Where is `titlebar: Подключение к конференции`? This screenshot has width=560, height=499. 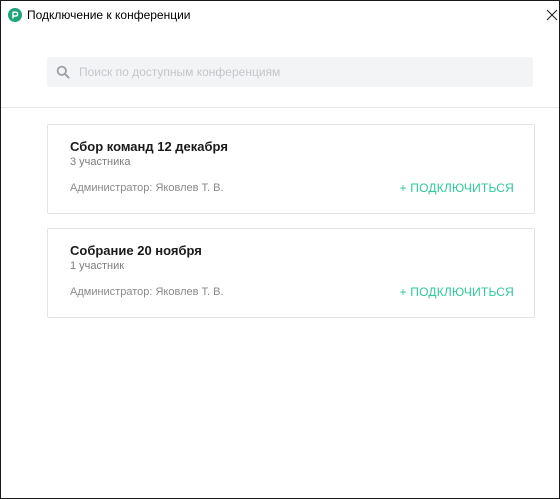
titlebar: Подключение к конференции is located at coordinates (280, 15).